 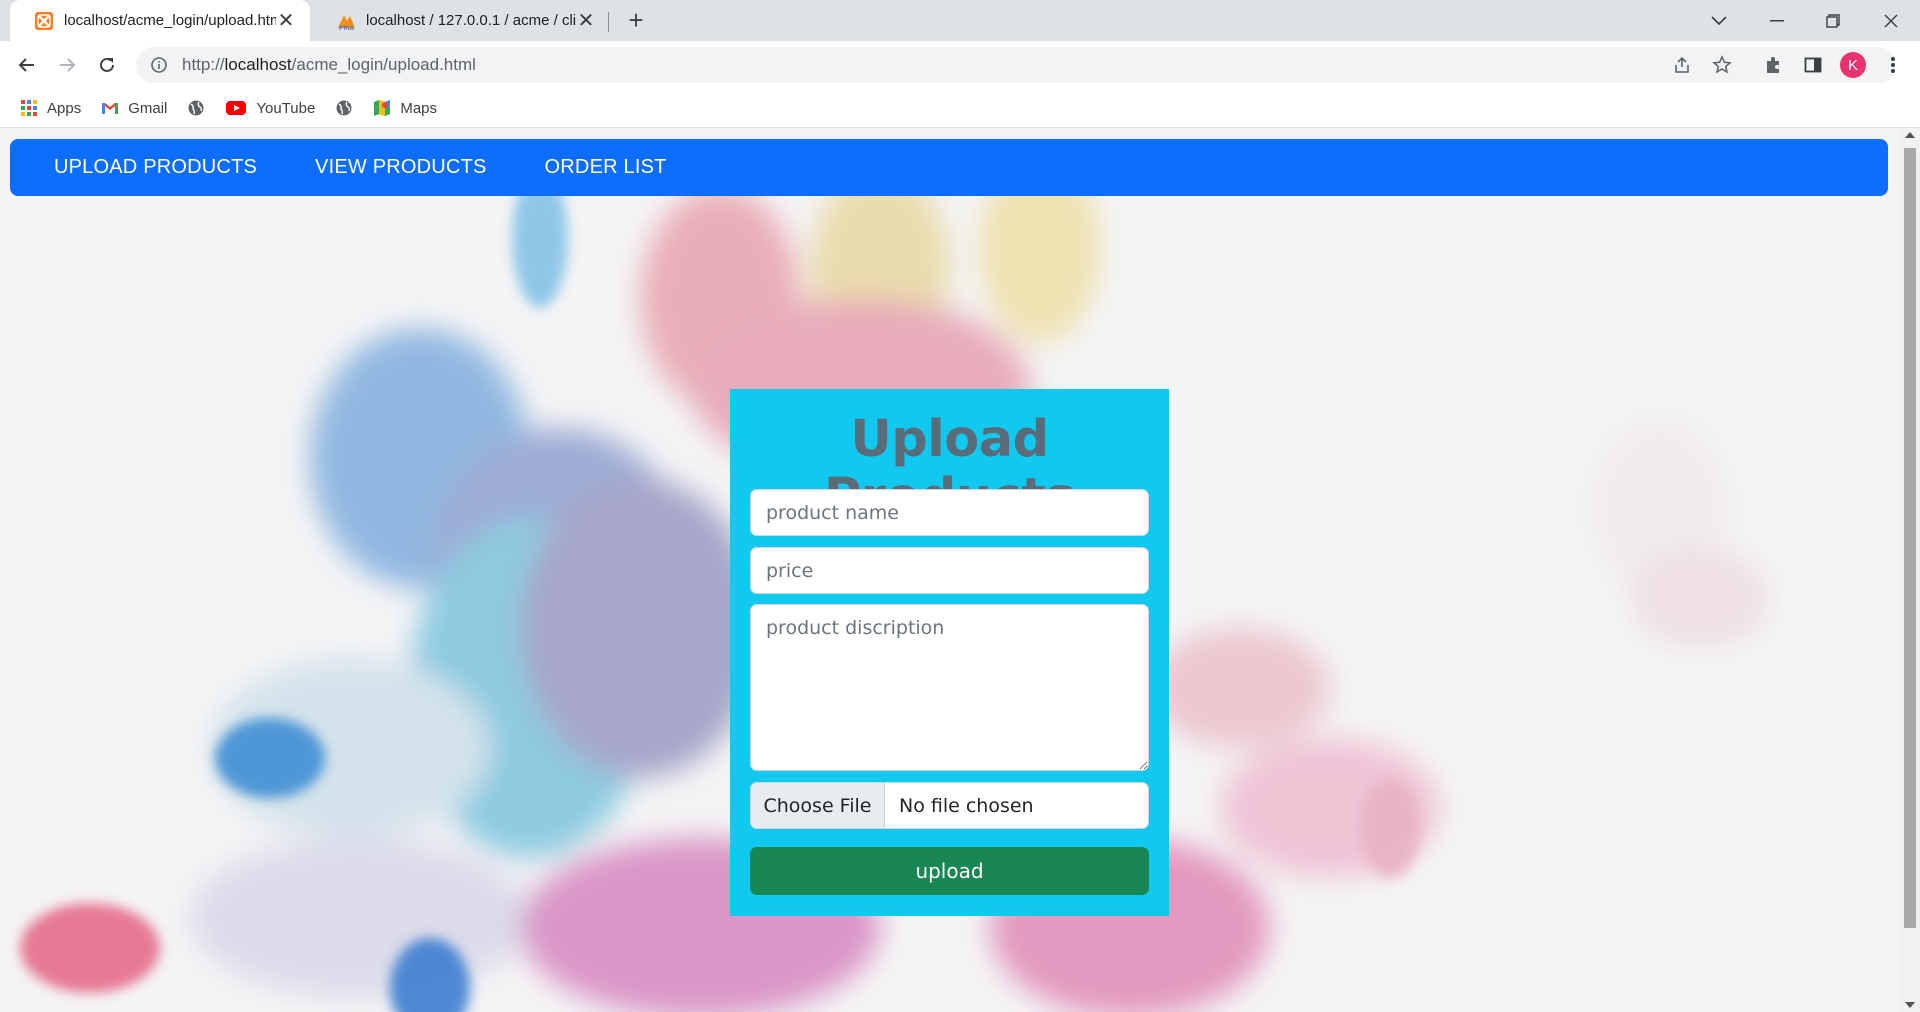 I want to click on side-panel-button, so click(x=1813, y=65).